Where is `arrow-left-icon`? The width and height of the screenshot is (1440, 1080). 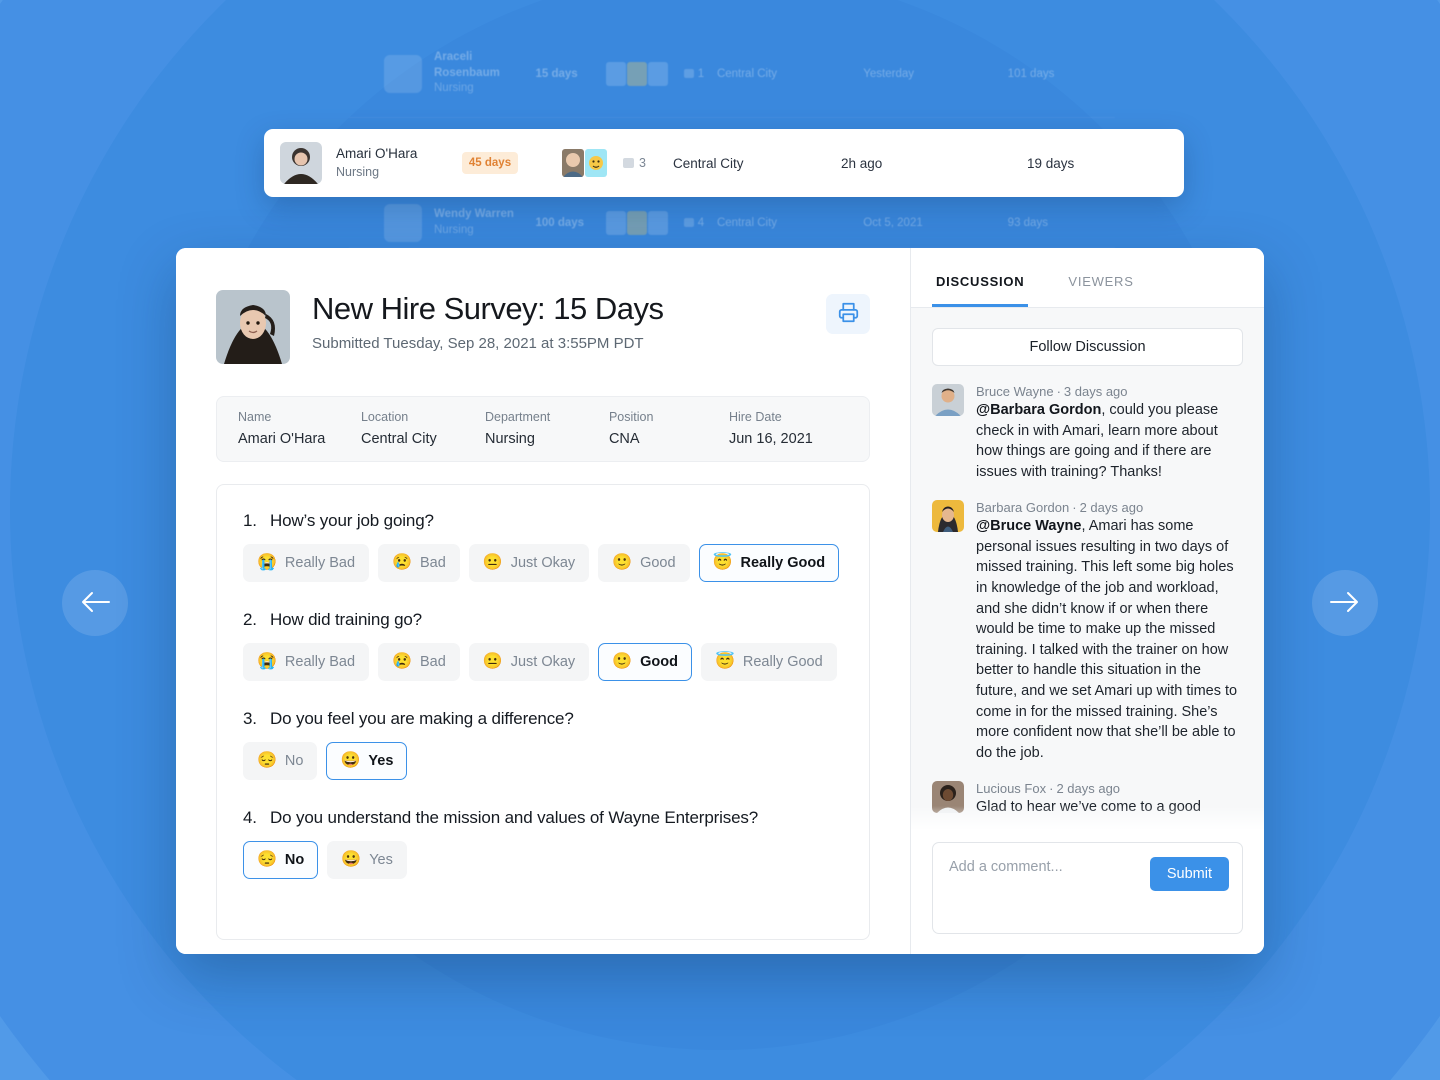 arrow-left-icon is located at coordinates (95, 603).